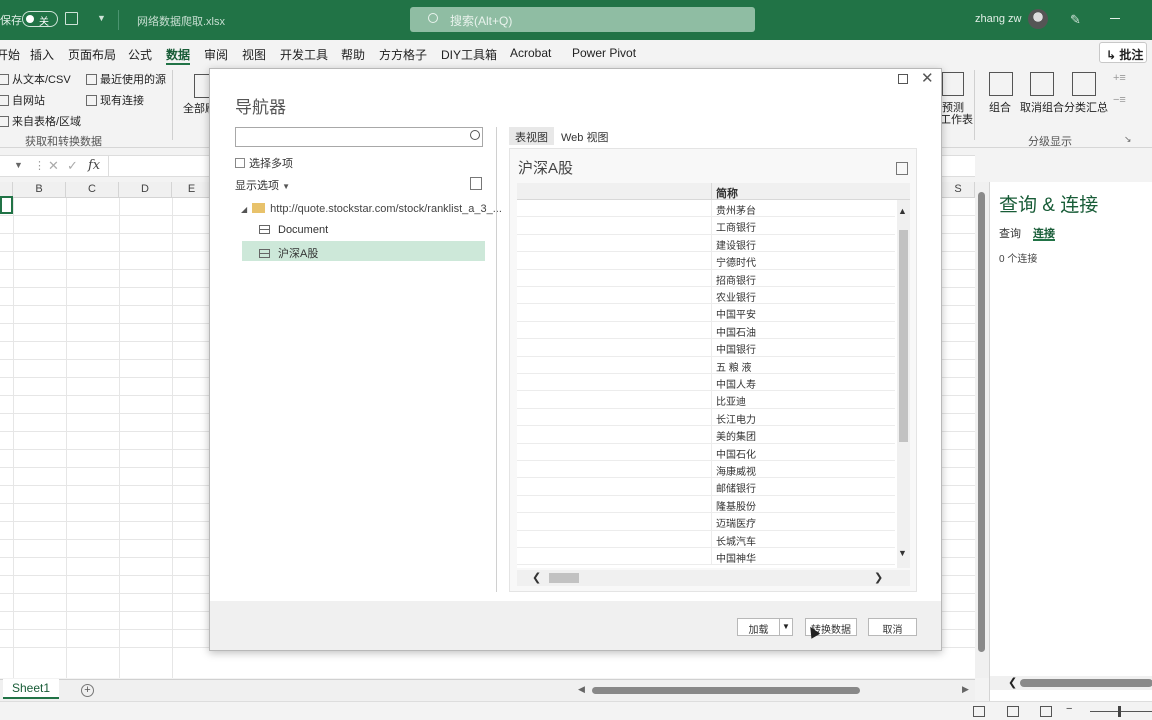  Describe the element at coordinates (1001, 84) in the screenshot. I see `group-icon` at that location.